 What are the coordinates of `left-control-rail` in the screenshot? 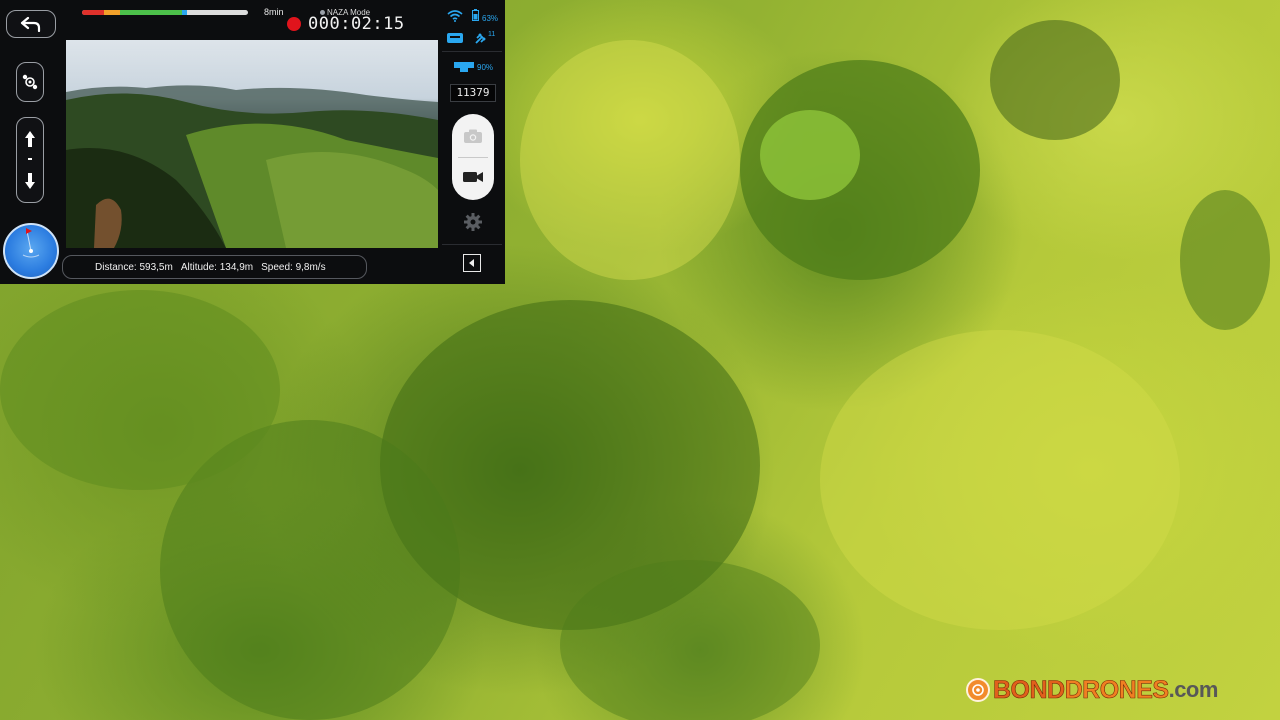 It's located at (31, 142).